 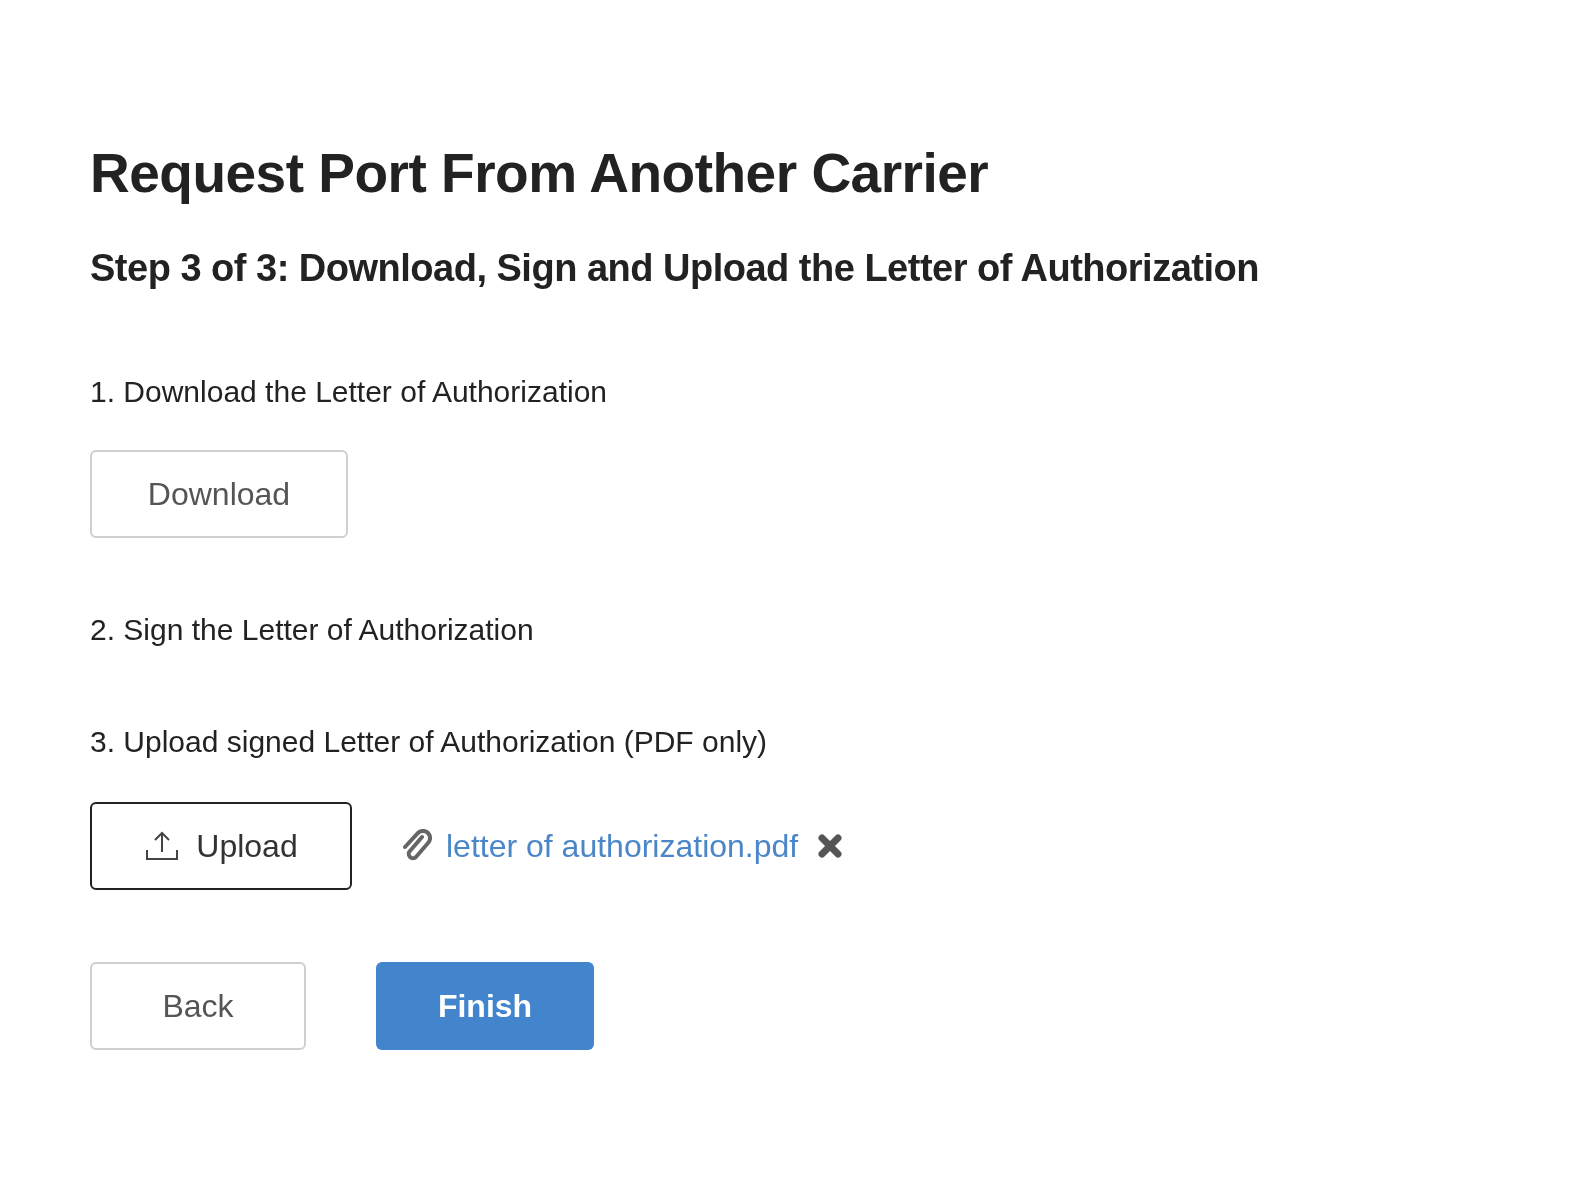 I want to click on close-icon, so click(x=830, y=846).